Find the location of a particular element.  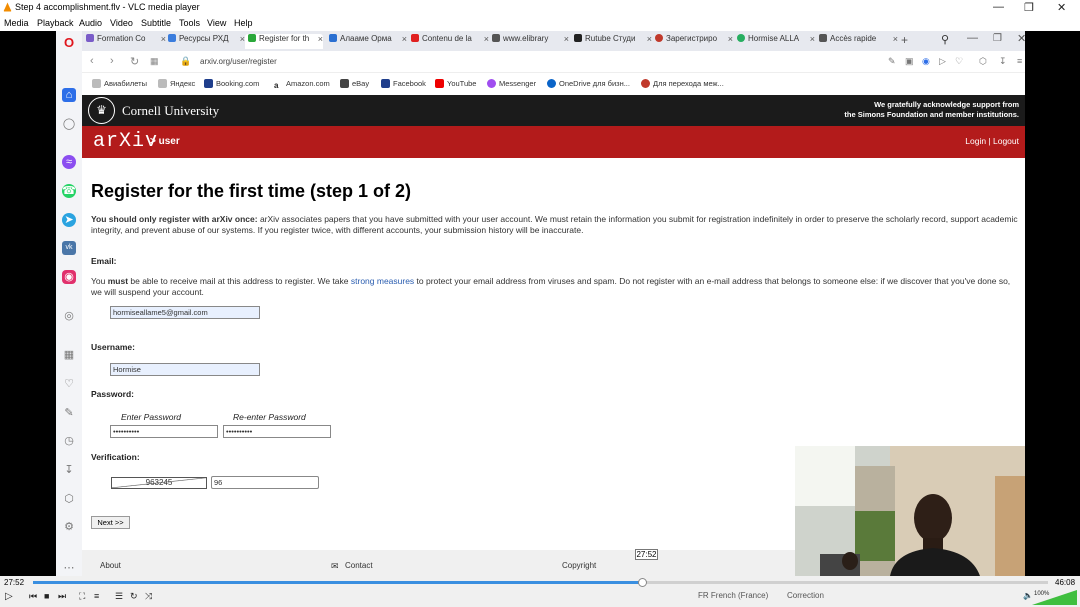

cornell-seal-icon: ♛ is located at coordinates (101, 110).